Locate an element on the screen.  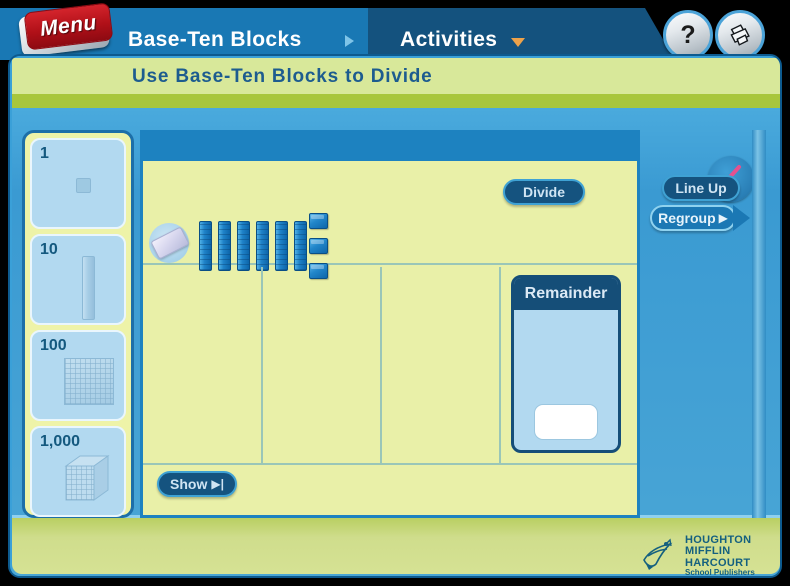
palette-item-10: 10 is located at coordinates (78, 279).